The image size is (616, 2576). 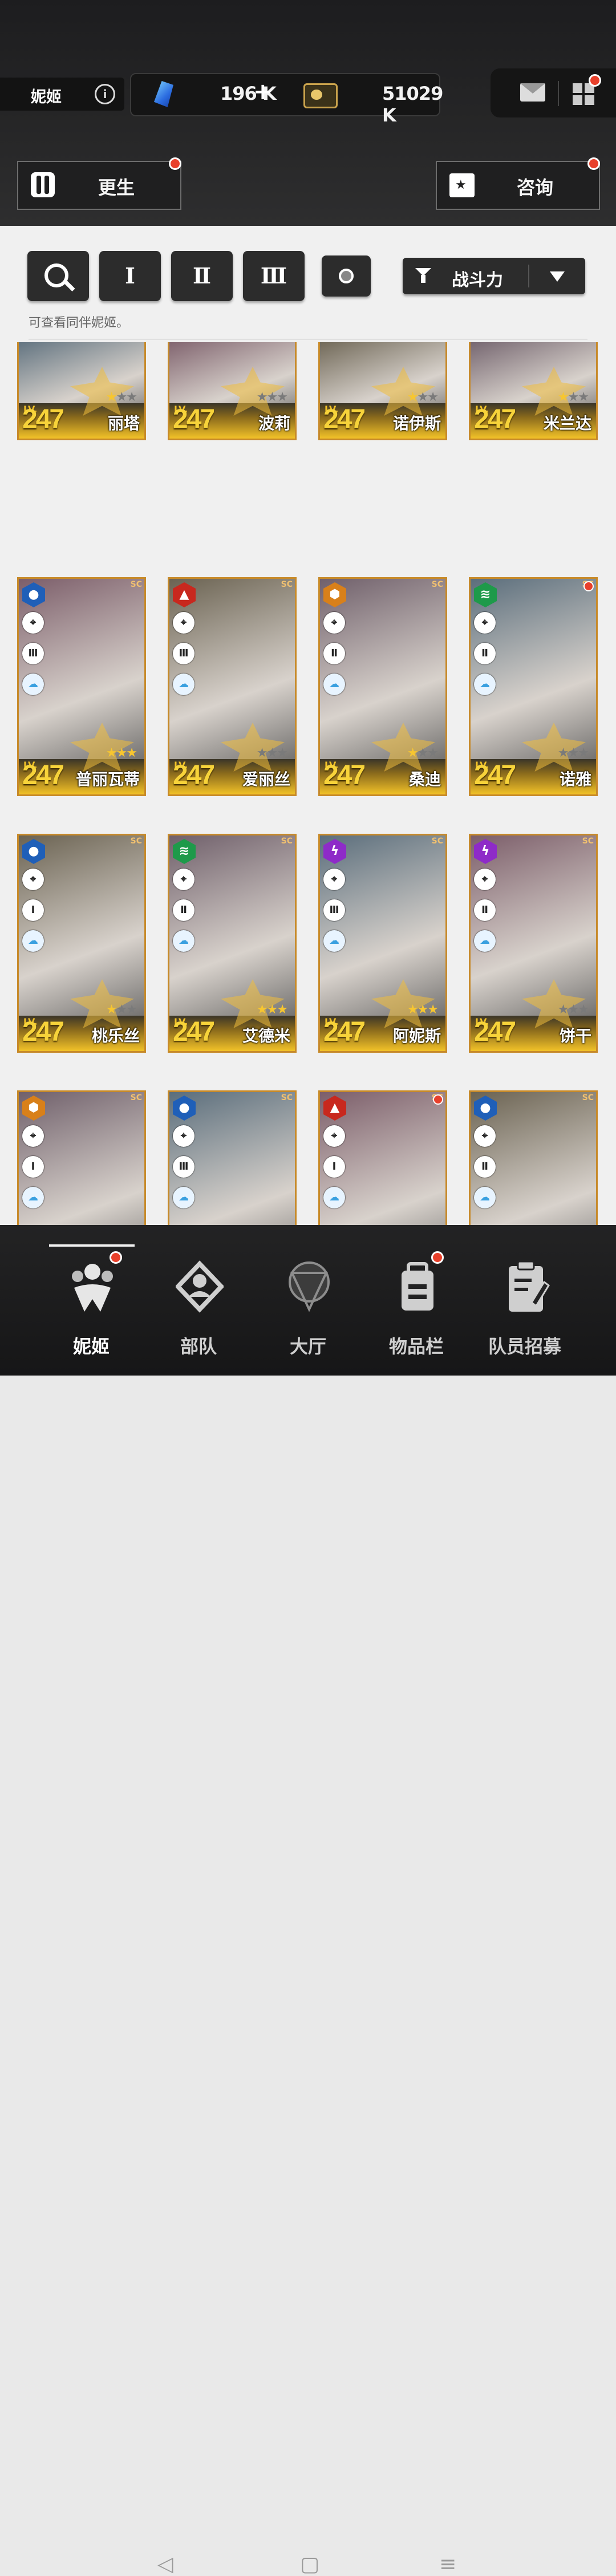 I want to click on consult-button: 咨询, so click(x=518, y=183).